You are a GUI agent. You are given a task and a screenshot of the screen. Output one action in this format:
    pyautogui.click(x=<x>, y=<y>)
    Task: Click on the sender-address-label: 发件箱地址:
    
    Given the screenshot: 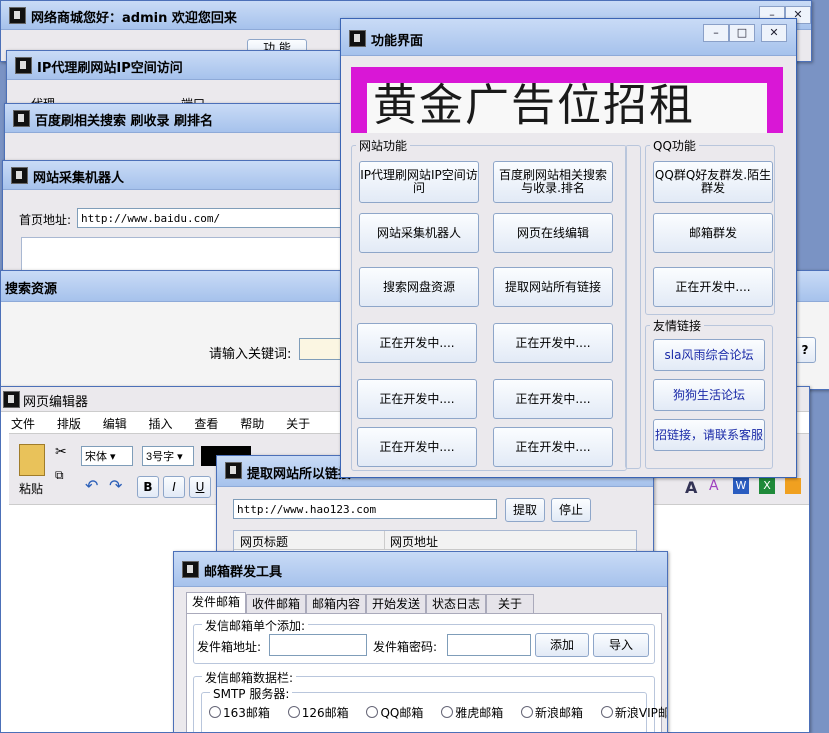 What is the action you would take?
    pyautogui.click(x=229, y=647)
    